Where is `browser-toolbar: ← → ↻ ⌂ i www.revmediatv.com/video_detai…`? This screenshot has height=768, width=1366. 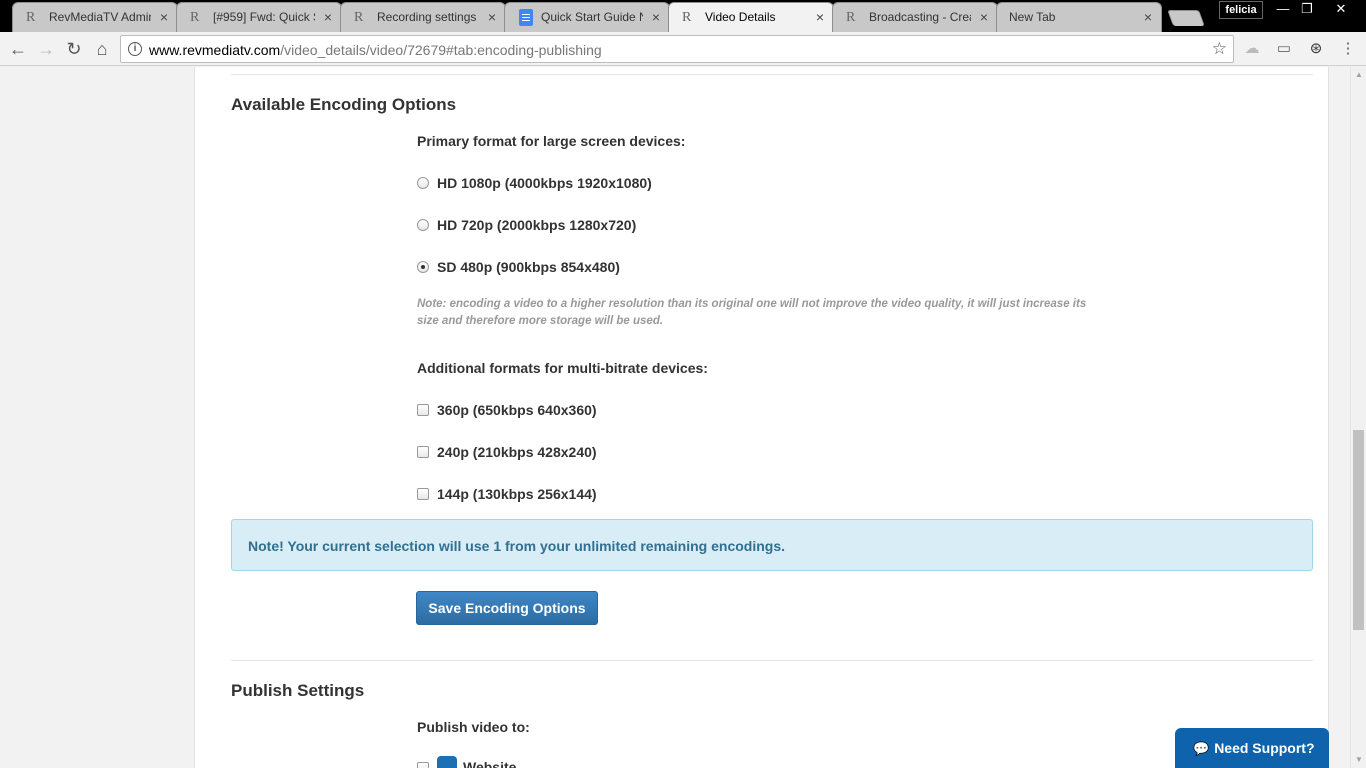
browser-toolbar: ← → ↻ ⌂ i www.revmediatv.com/video_detai… is located at coordinates (683, 49).